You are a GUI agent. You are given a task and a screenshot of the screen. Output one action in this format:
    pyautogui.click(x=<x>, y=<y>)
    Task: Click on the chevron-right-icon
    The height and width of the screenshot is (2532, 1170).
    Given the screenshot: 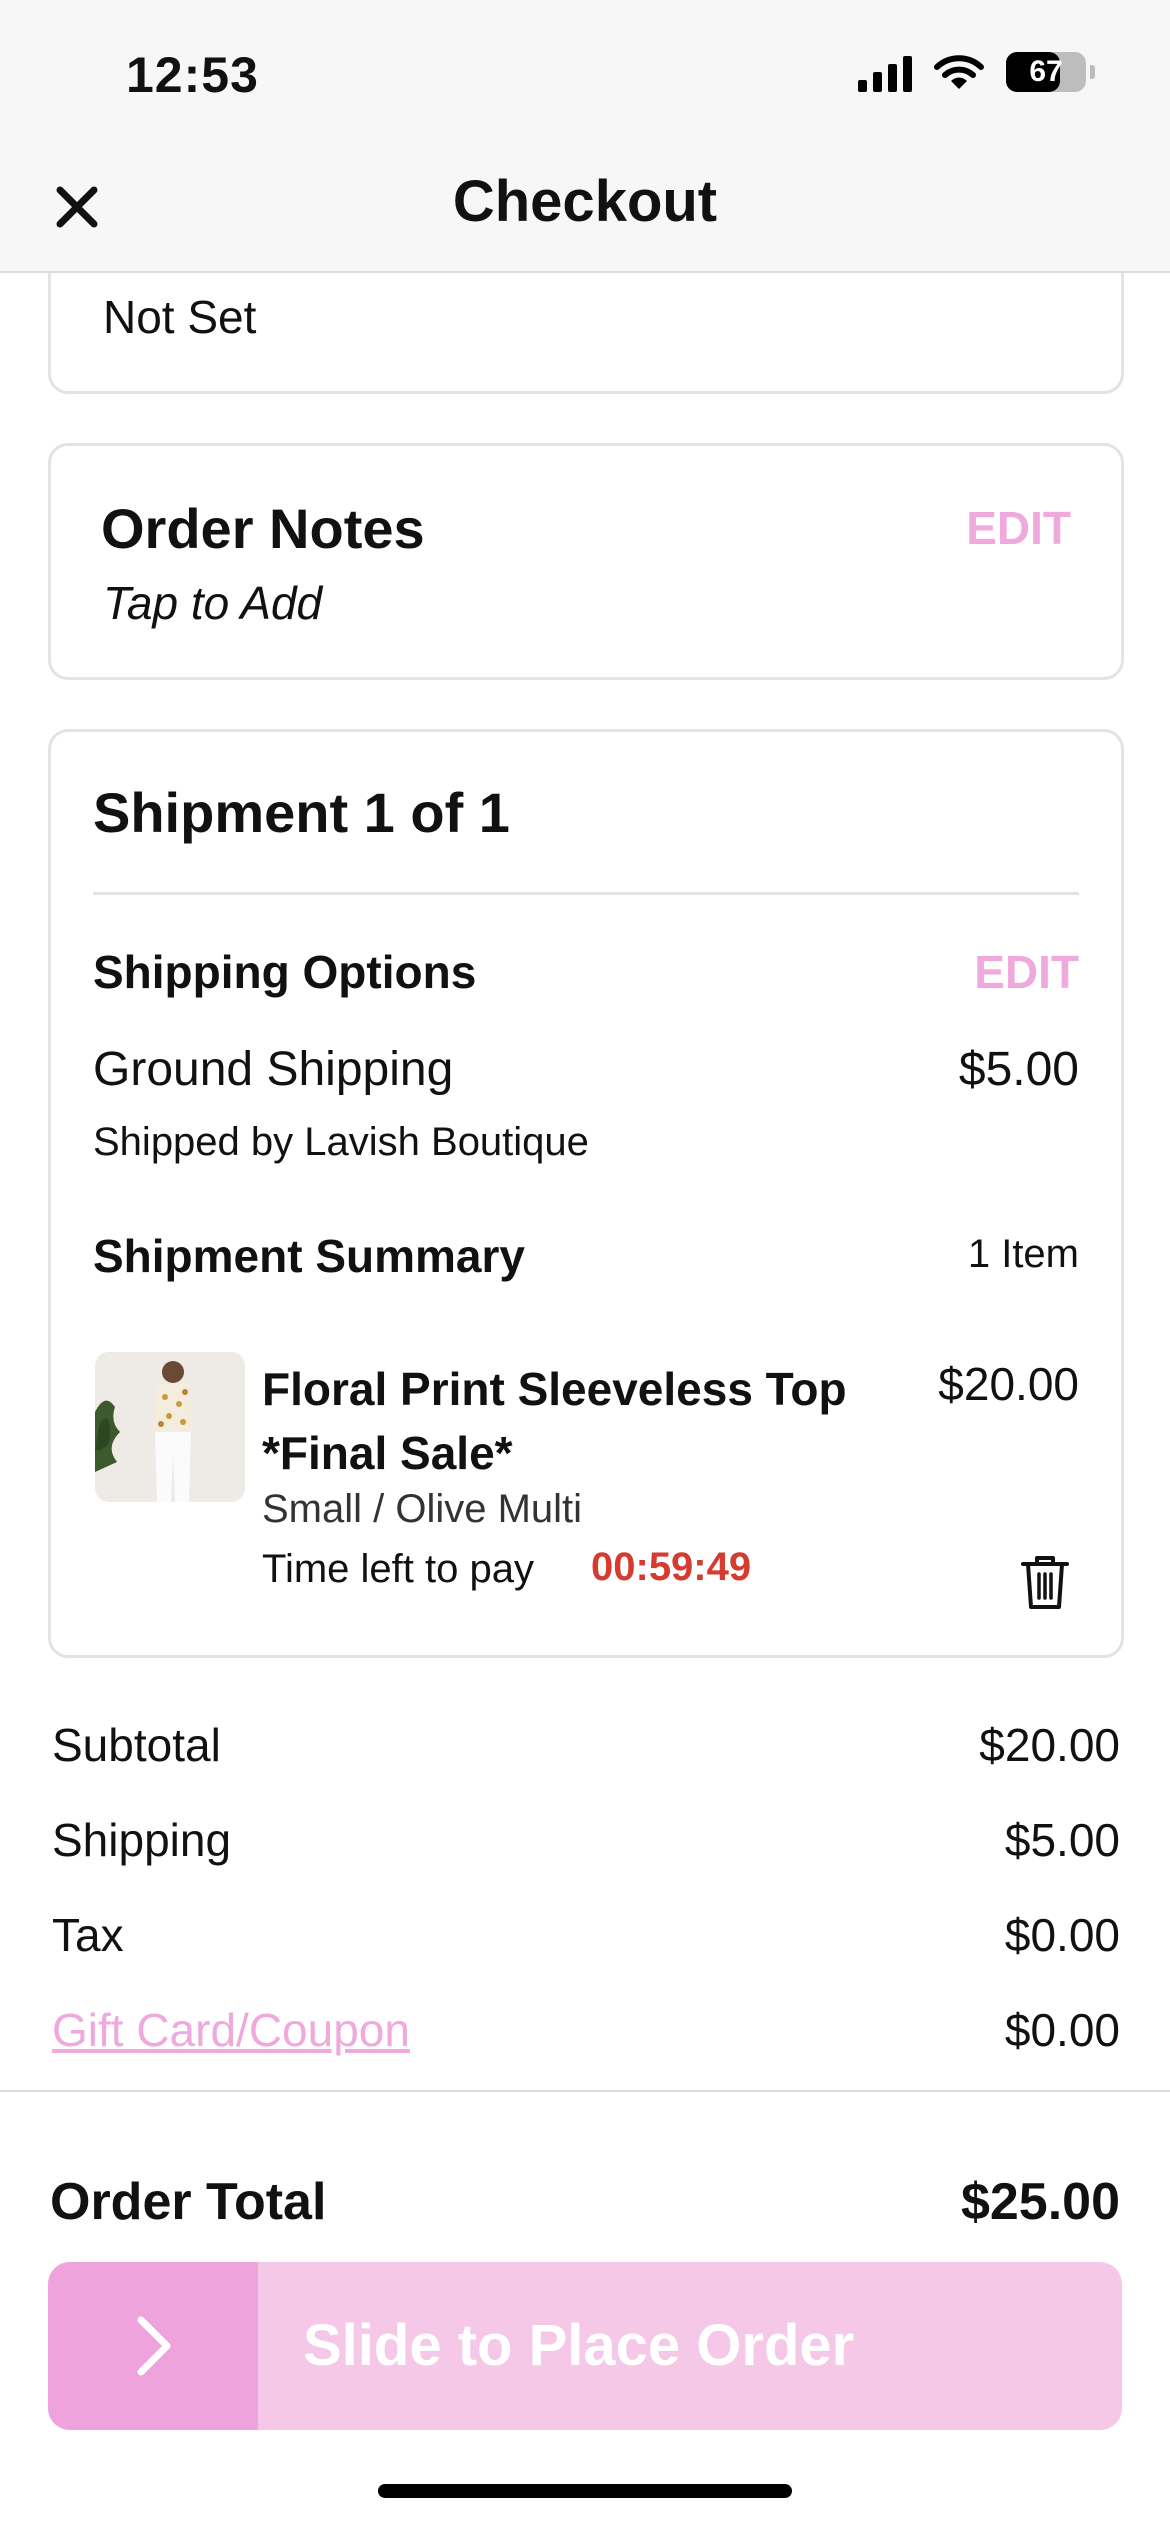 What is the action you would take?
    pyautogui.click(x=154, y=2346)
    